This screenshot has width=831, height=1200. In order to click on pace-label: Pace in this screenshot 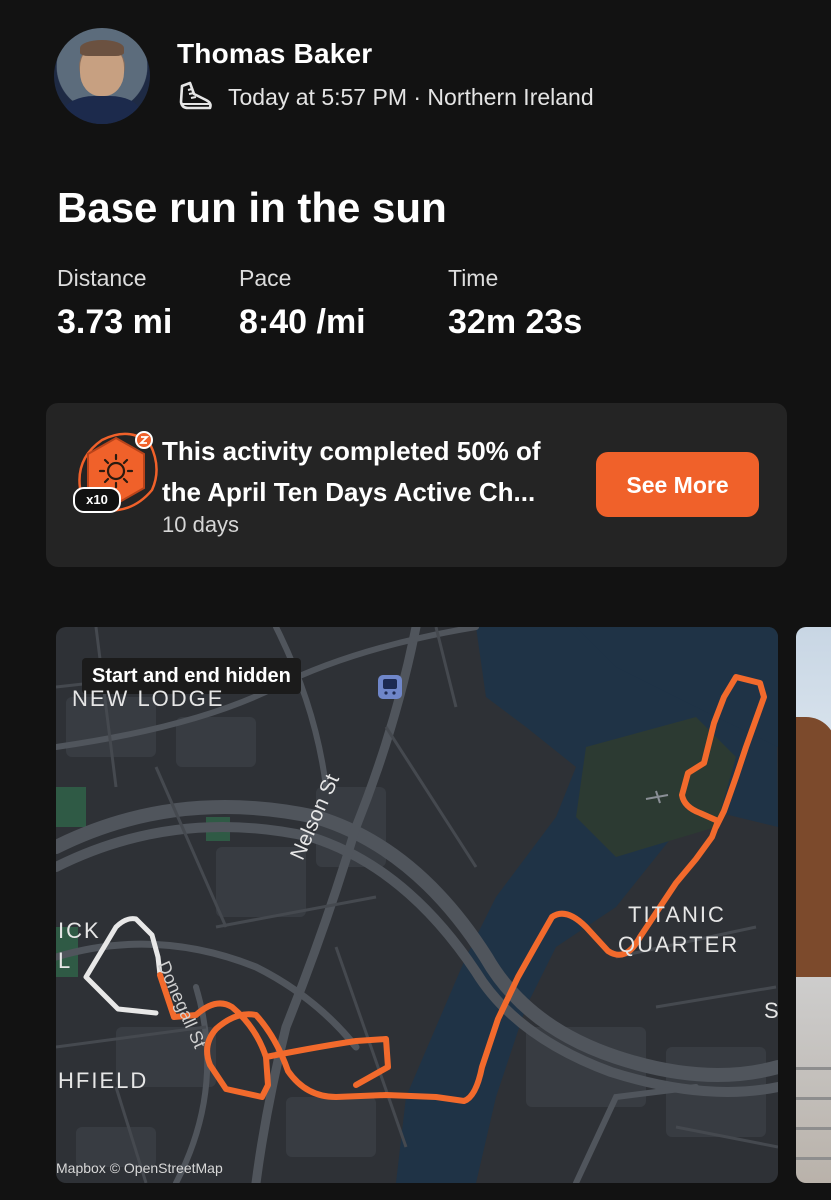, I will do `click(265, 278)`.